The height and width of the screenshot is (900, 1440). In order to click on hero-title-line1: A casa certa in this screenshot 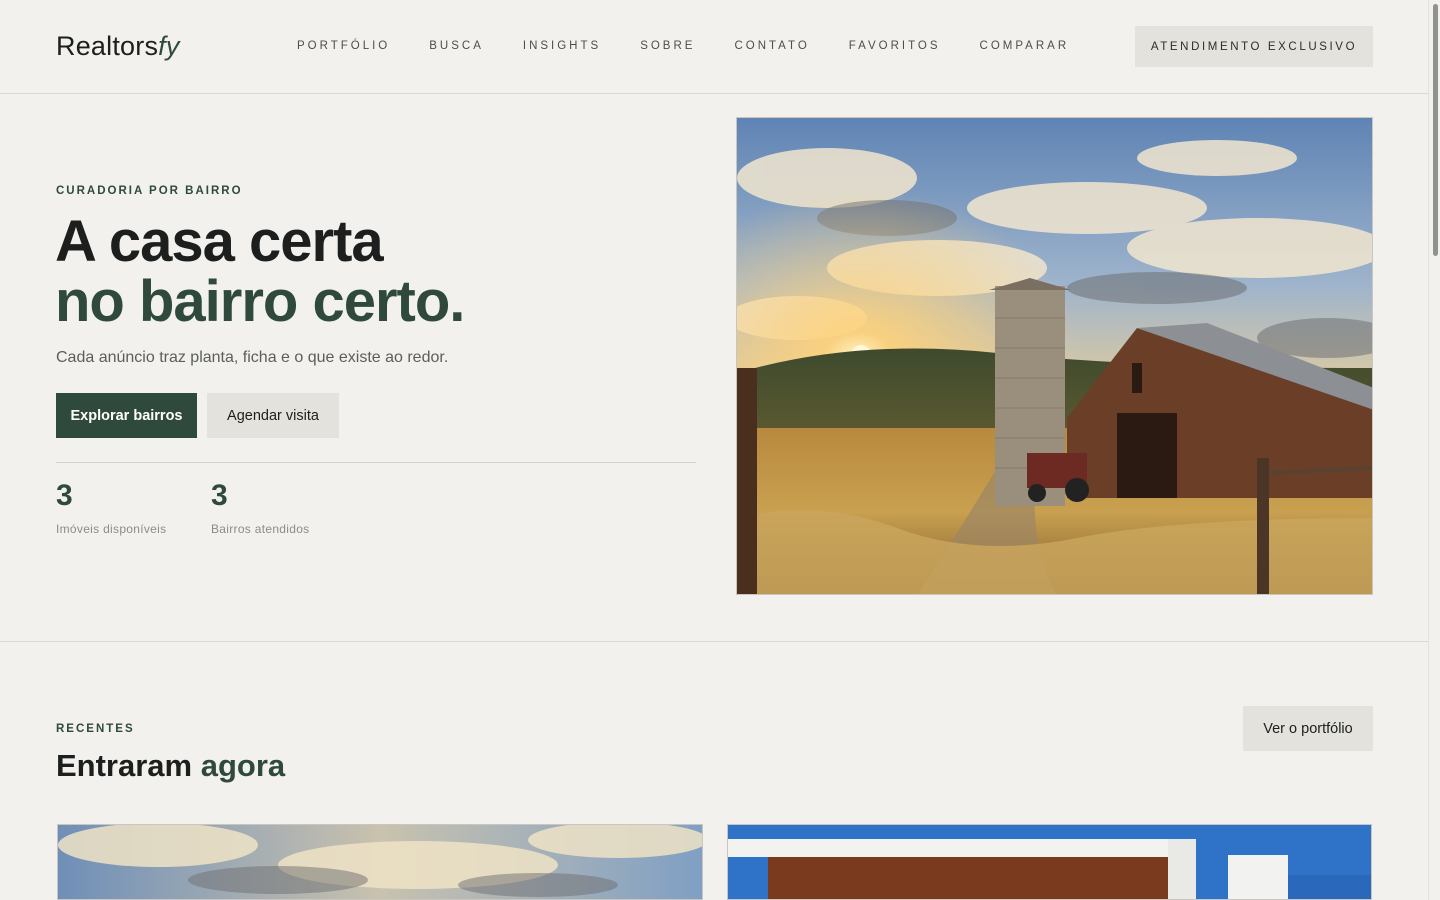, I will do `click(219, 241)`.